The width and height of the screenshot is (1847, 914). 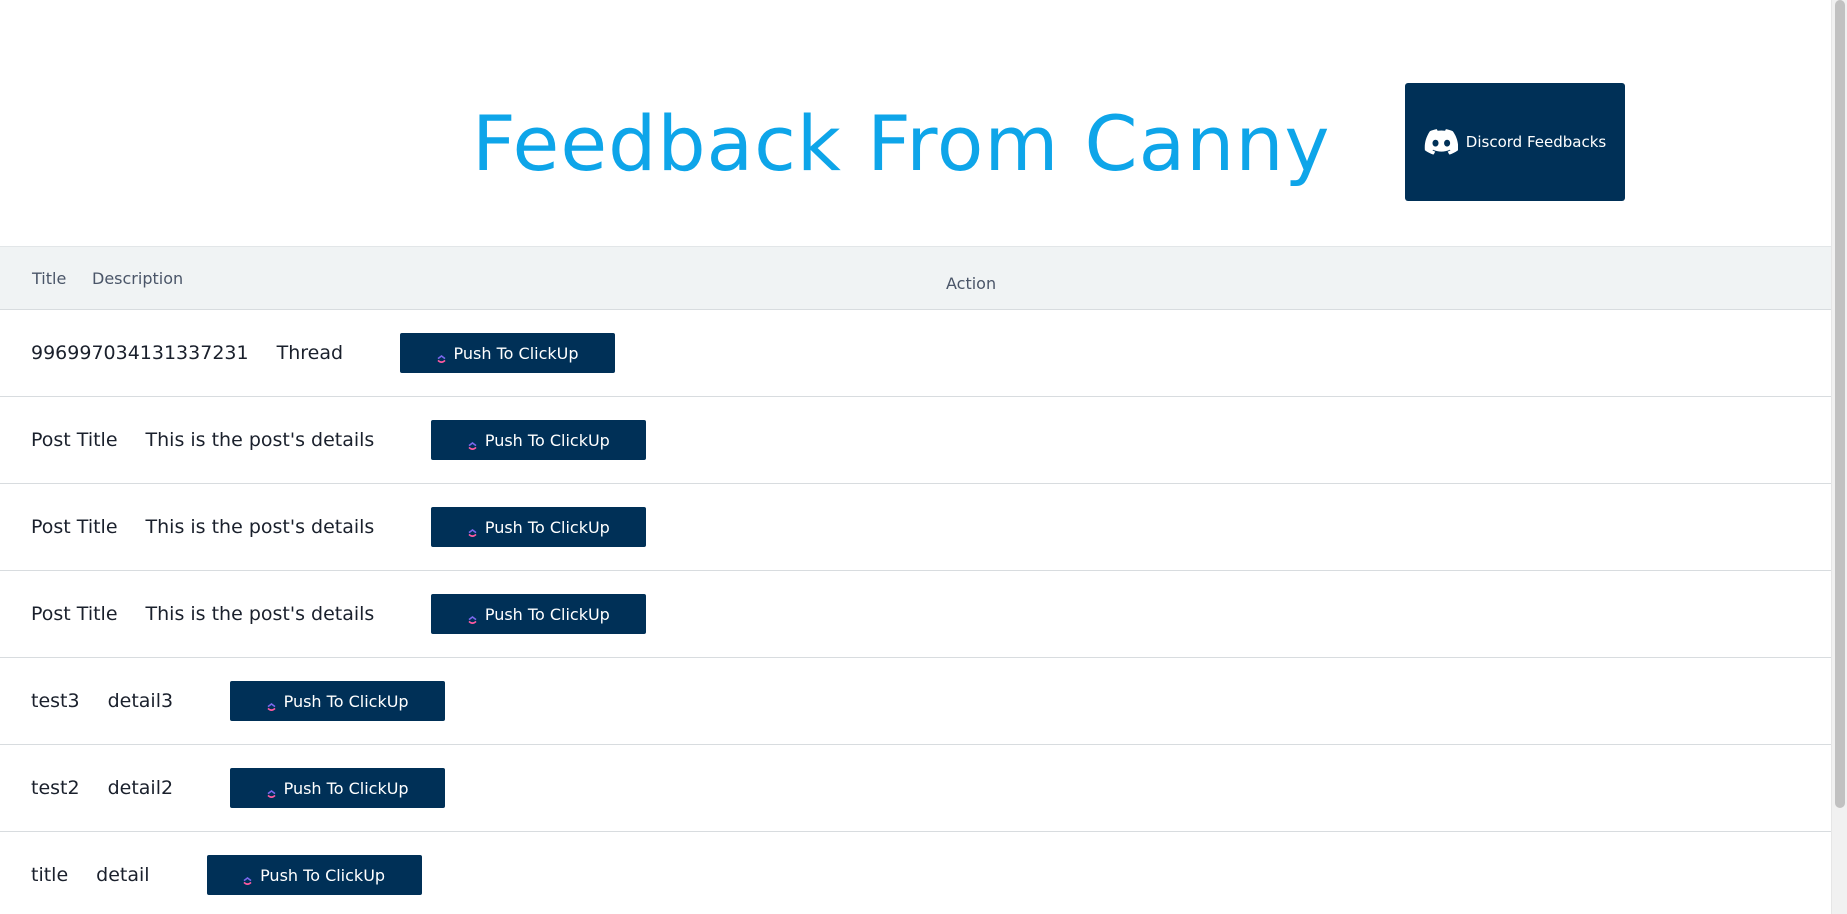 I want to click on row-description: detail3, so click(x=140, y=701).